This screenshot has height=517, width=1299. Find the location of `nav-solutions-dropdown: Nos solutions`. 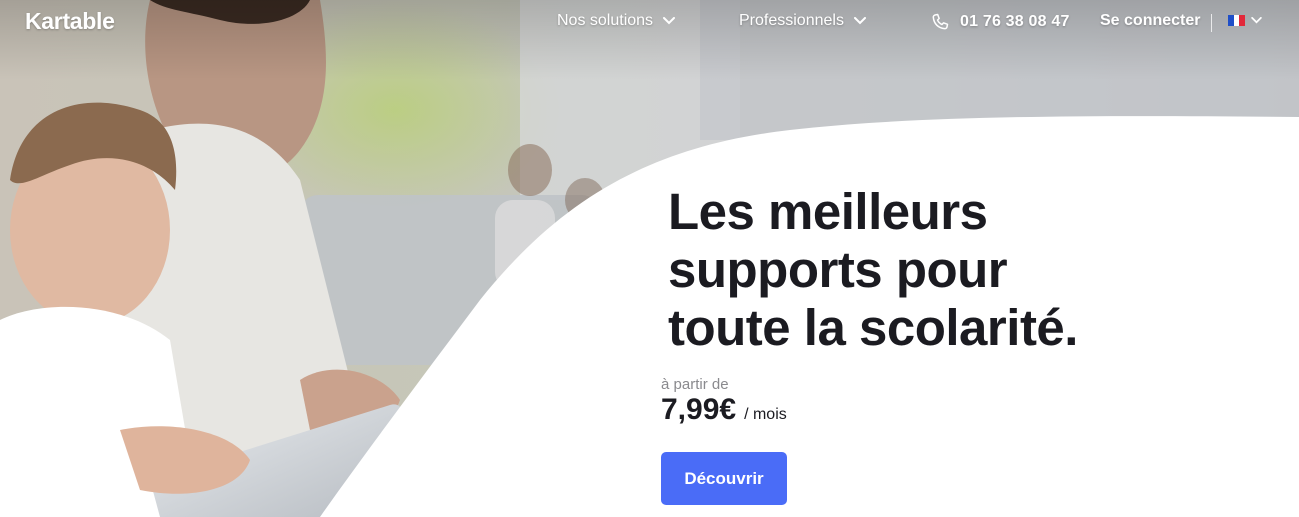

nav-solutions-dropdown: Nos solutions is located at coordinates (616, 21).